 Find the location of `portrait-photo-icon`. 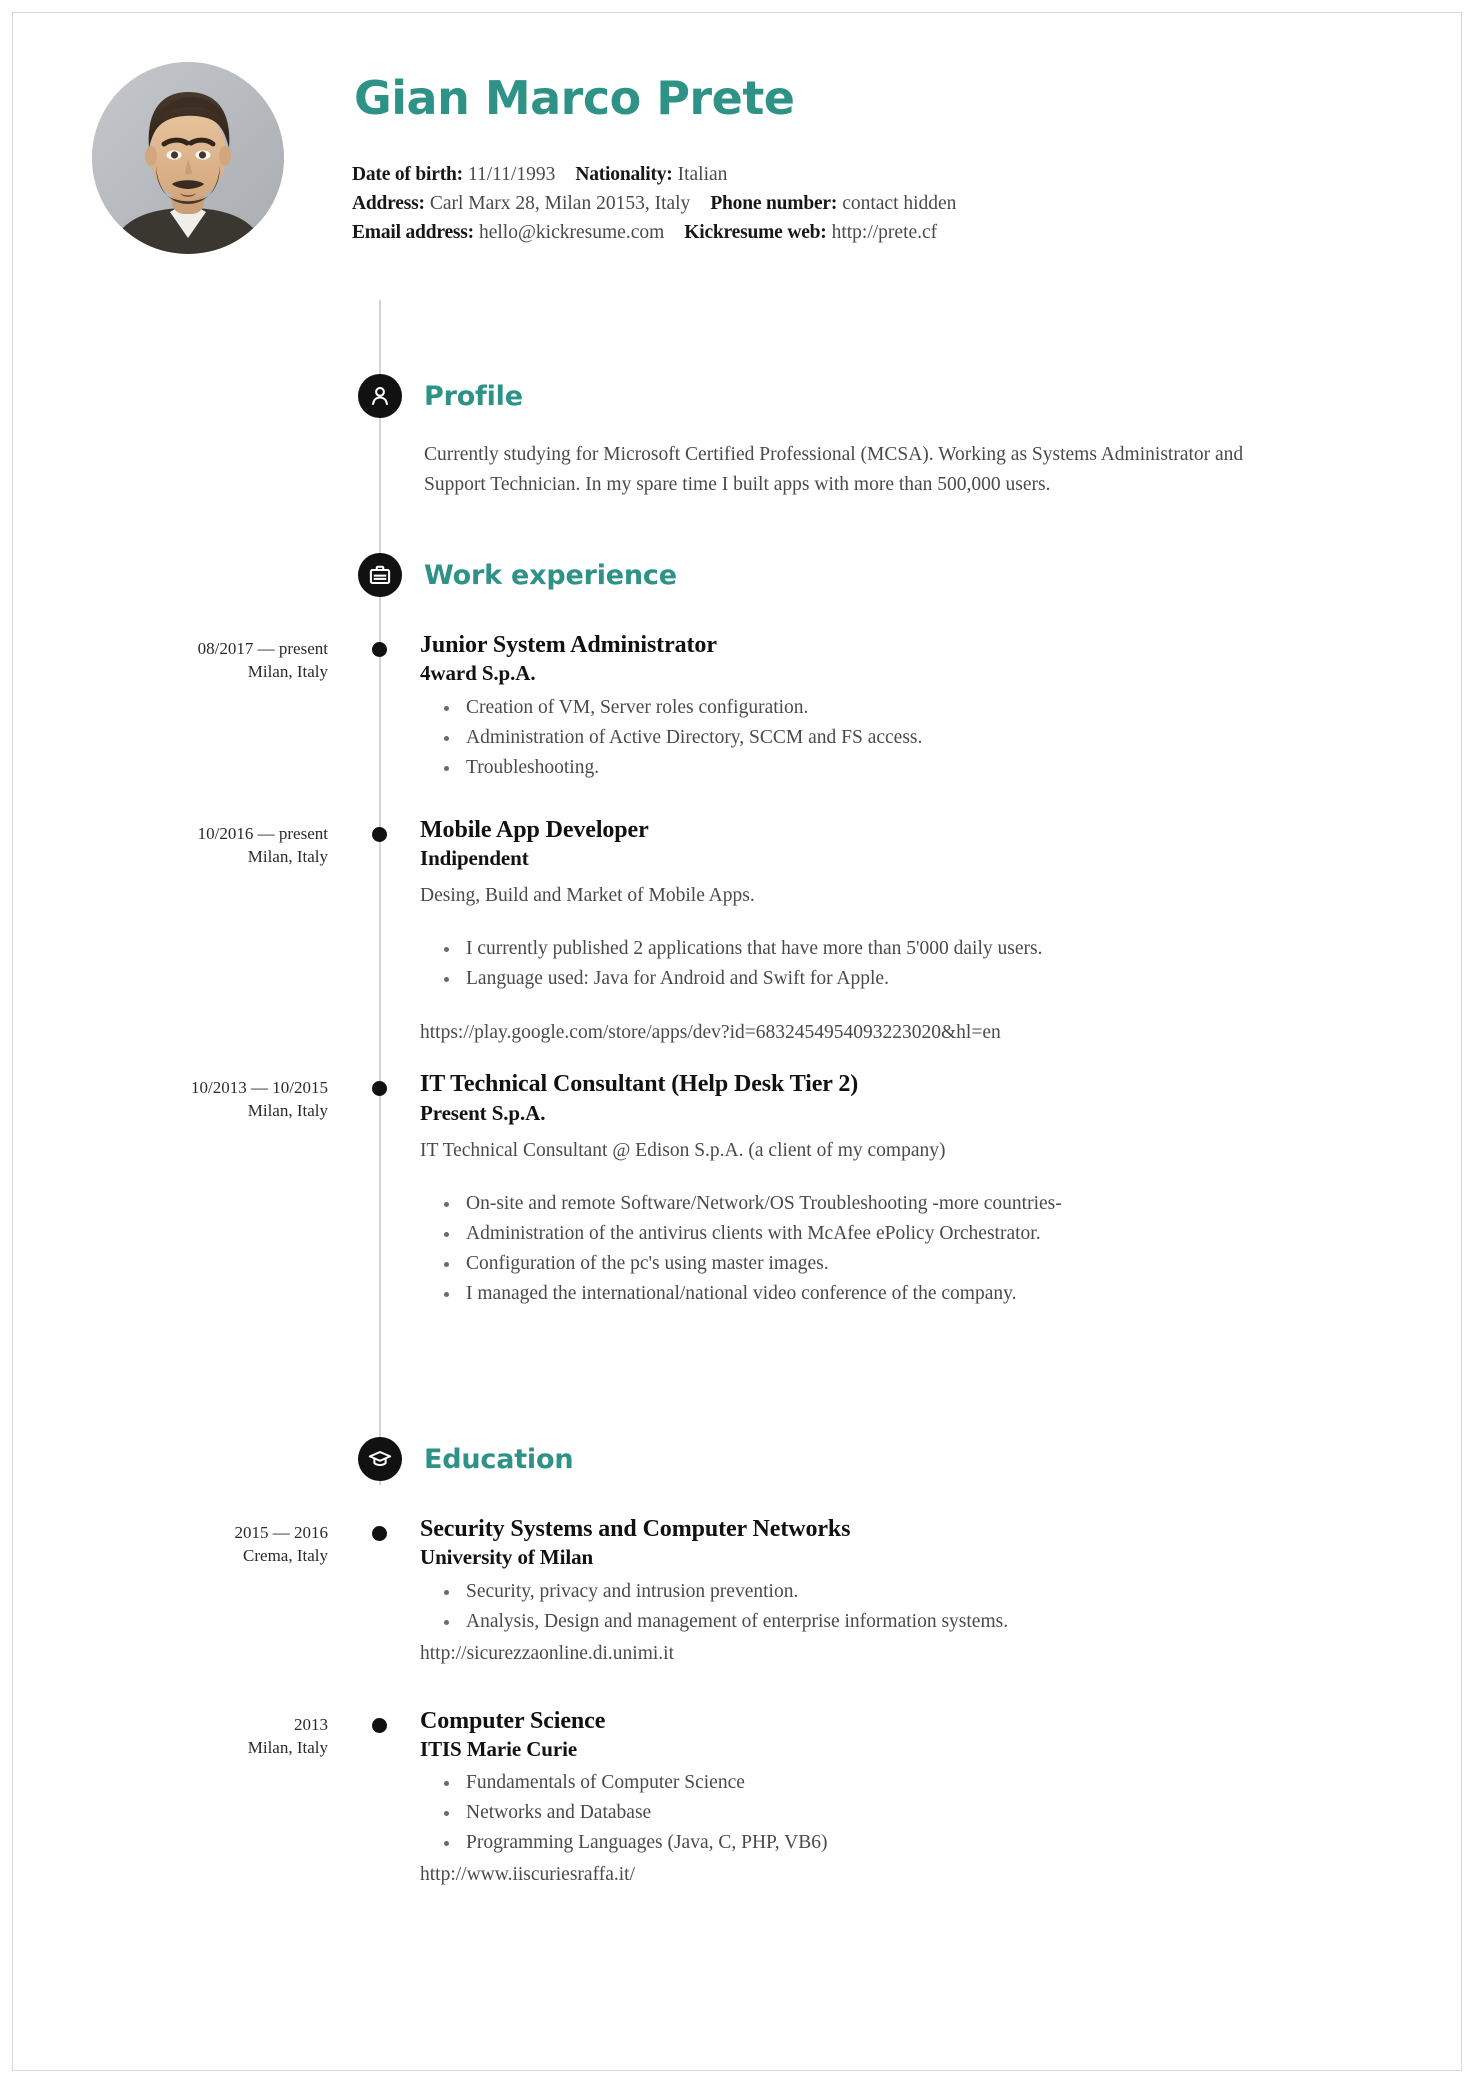

portrait-photo-icon is located at coordinates (188, 158).